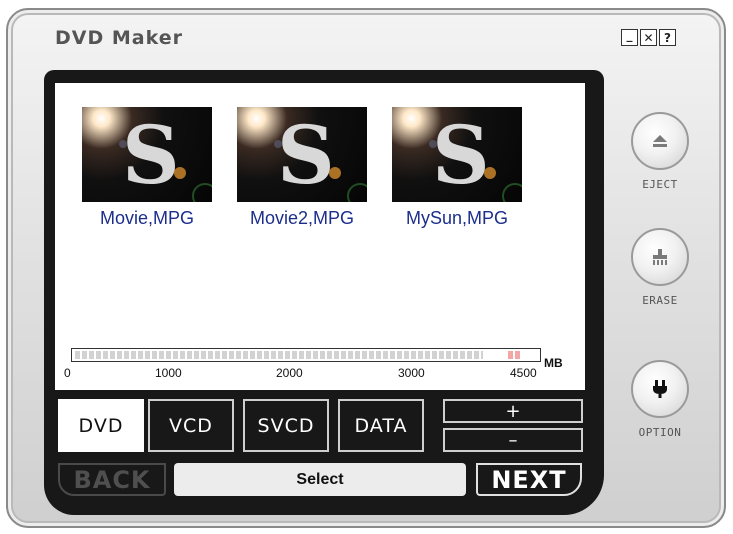 The height and width of the screenshot is (534, 733). What do you see at coordinates (320, 479) in the screenshot?
I see `status-display: Select` at bounding box center [320, 479].